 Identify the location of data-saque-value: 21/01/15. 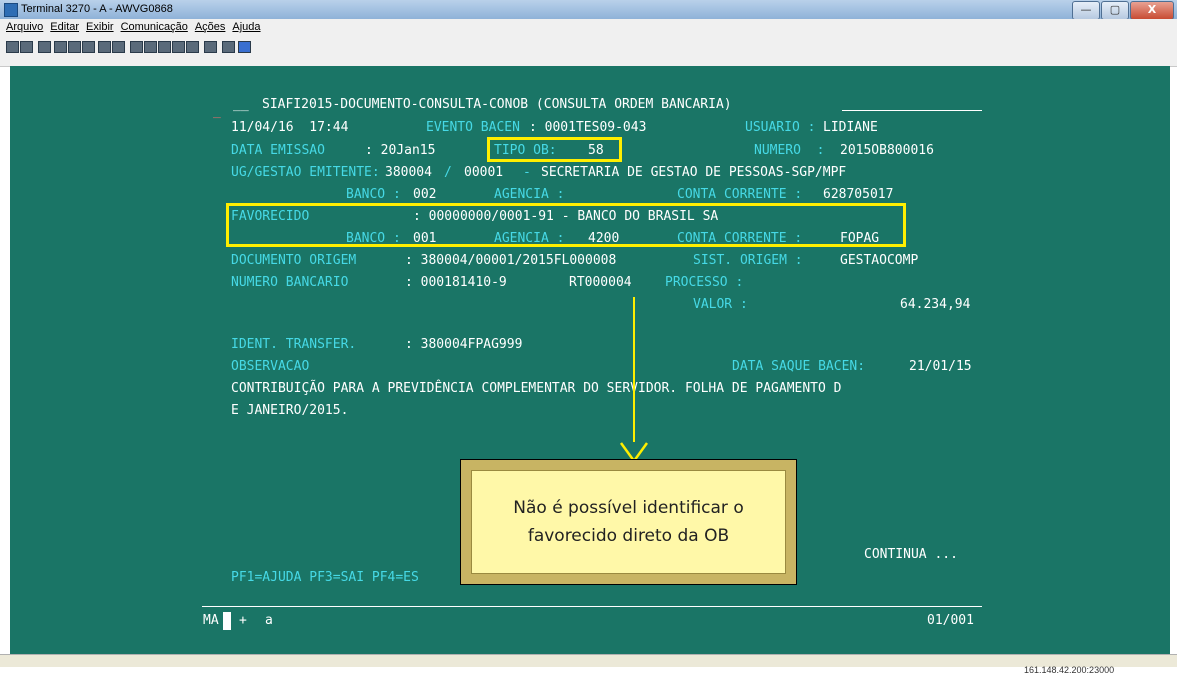
(940, 366).